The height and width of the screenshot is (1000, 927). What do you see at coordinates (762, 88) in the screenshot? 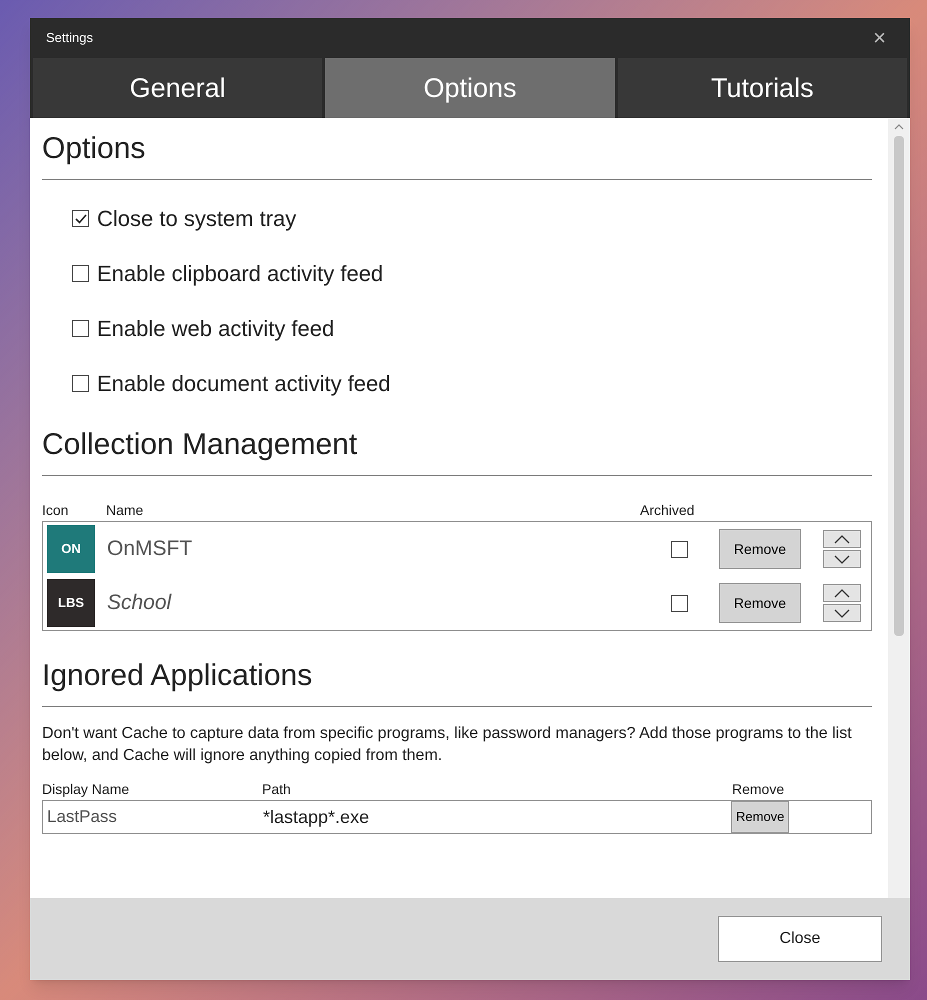
I see `tab: Tutorials` at bounding box center [762, 88].